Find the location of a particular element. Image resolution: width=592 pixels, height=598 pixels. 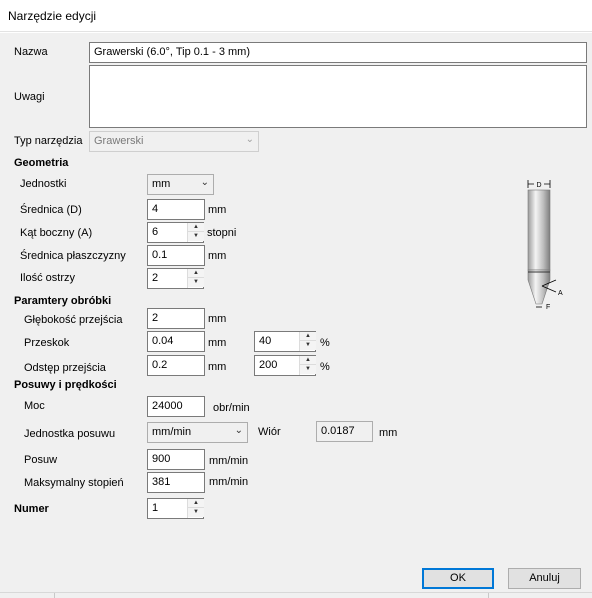

stepdown-label: Odstęp przejścia is located at coordinates (65, 368).